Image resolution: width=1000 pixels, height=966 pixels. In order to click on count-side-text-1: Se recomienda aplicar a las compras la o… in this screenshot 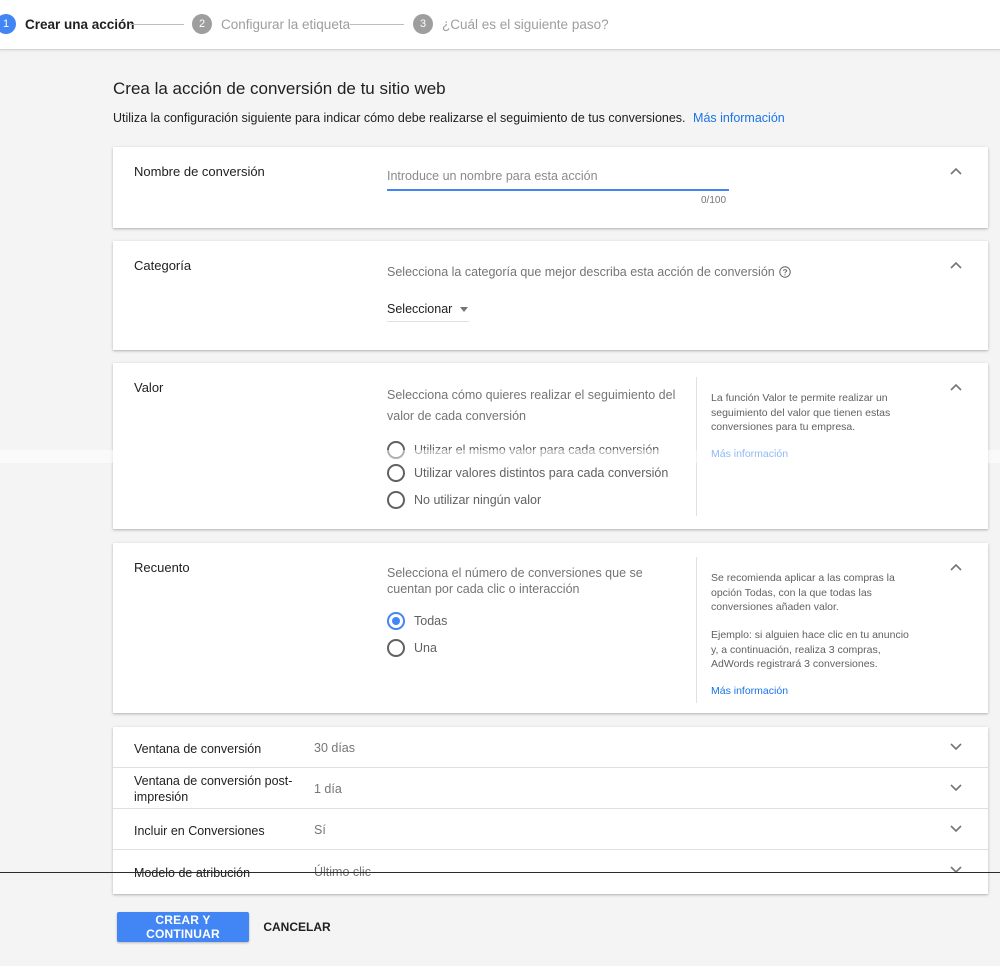, I will do `click(803, 592)`.